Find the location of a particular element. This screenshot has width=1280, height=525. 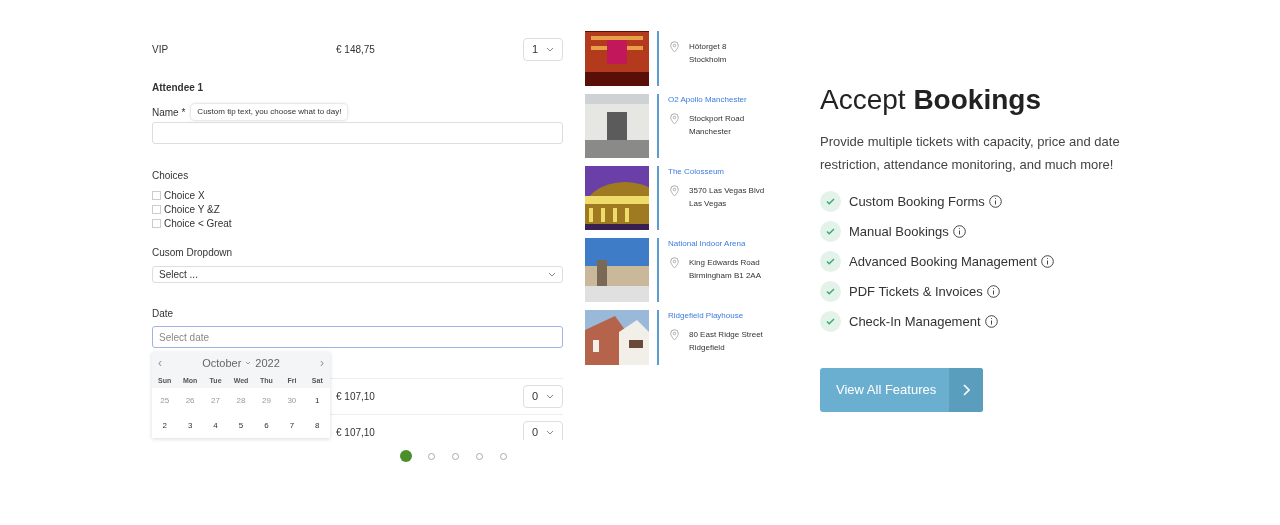

calendar-day: 6 is located at coordinates (266, 425).